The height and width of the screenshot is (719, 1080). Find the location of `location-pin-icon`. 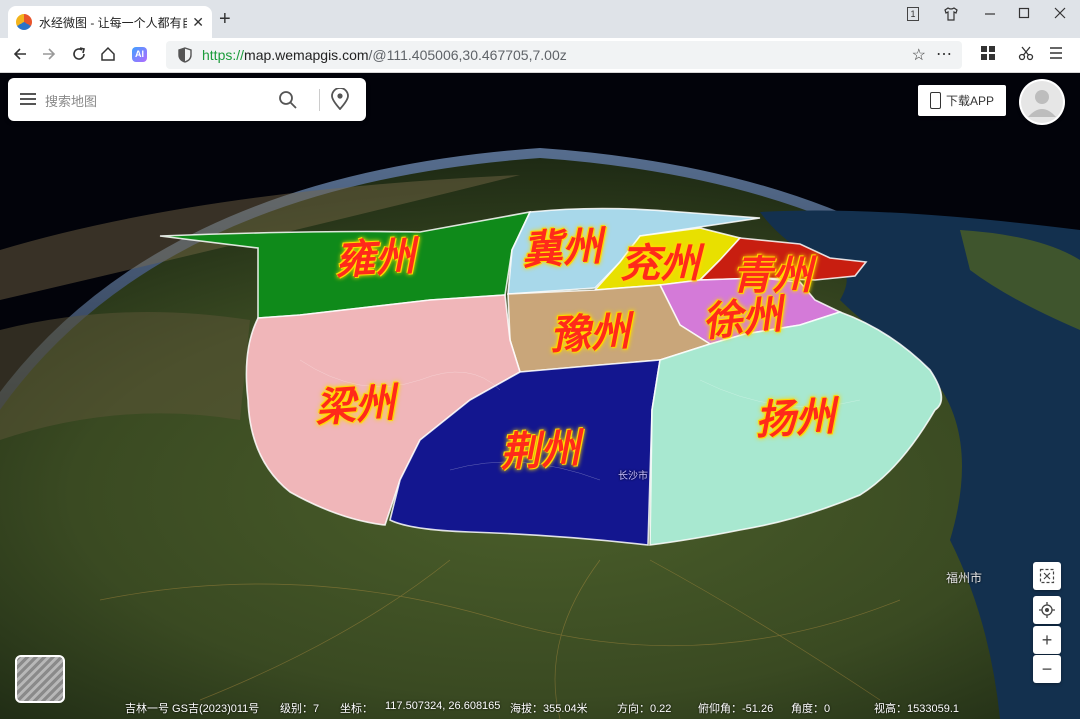

location-pin-icon is located at coordinates (340, 99).